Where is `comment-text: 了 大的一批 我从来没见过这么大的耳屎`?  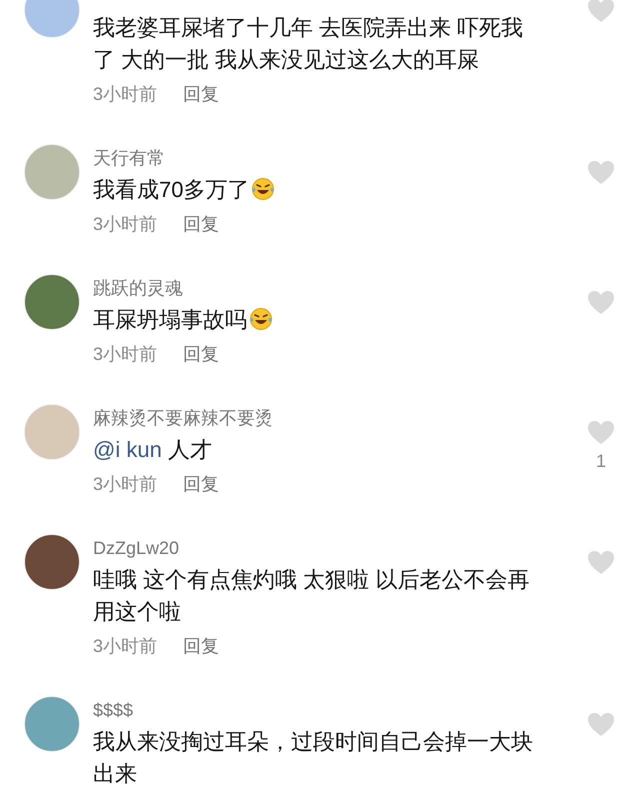 comment-text: 了 大的一批 我从来没见过这么大的耳屎 is located at coordinates (286, 59).